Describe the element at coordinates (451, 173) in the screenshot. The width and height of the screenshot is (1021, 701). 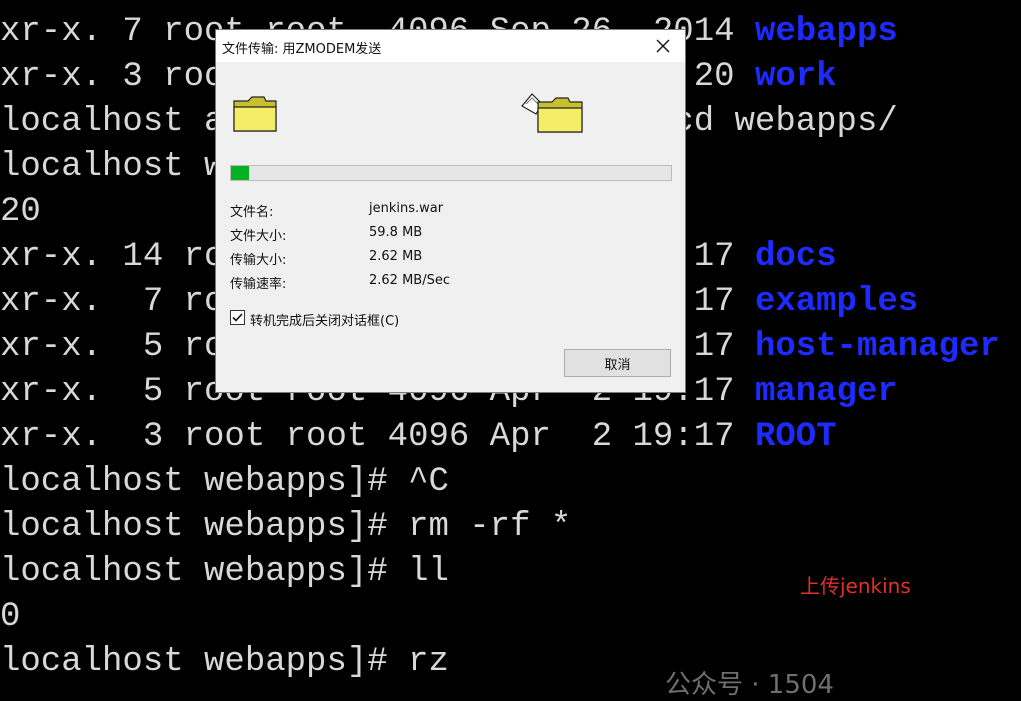
I see `transfer-progress-bar` at that location.